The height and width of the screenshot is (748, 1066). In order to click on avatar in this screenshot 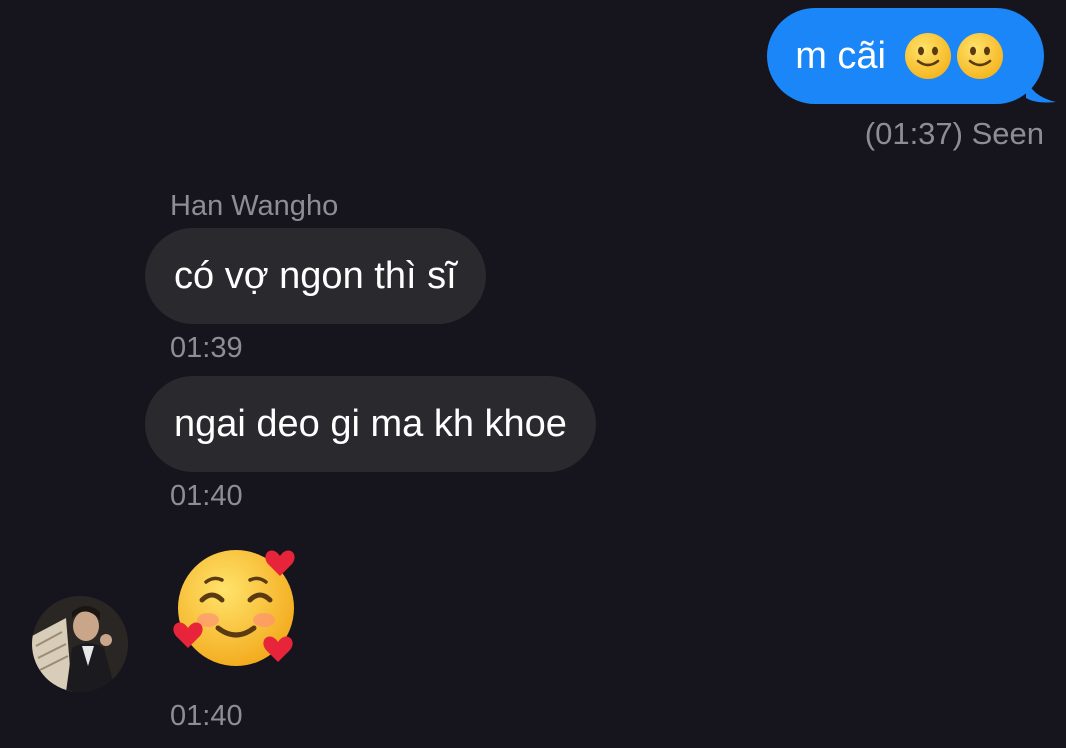, I will do `click(80, 644)`.